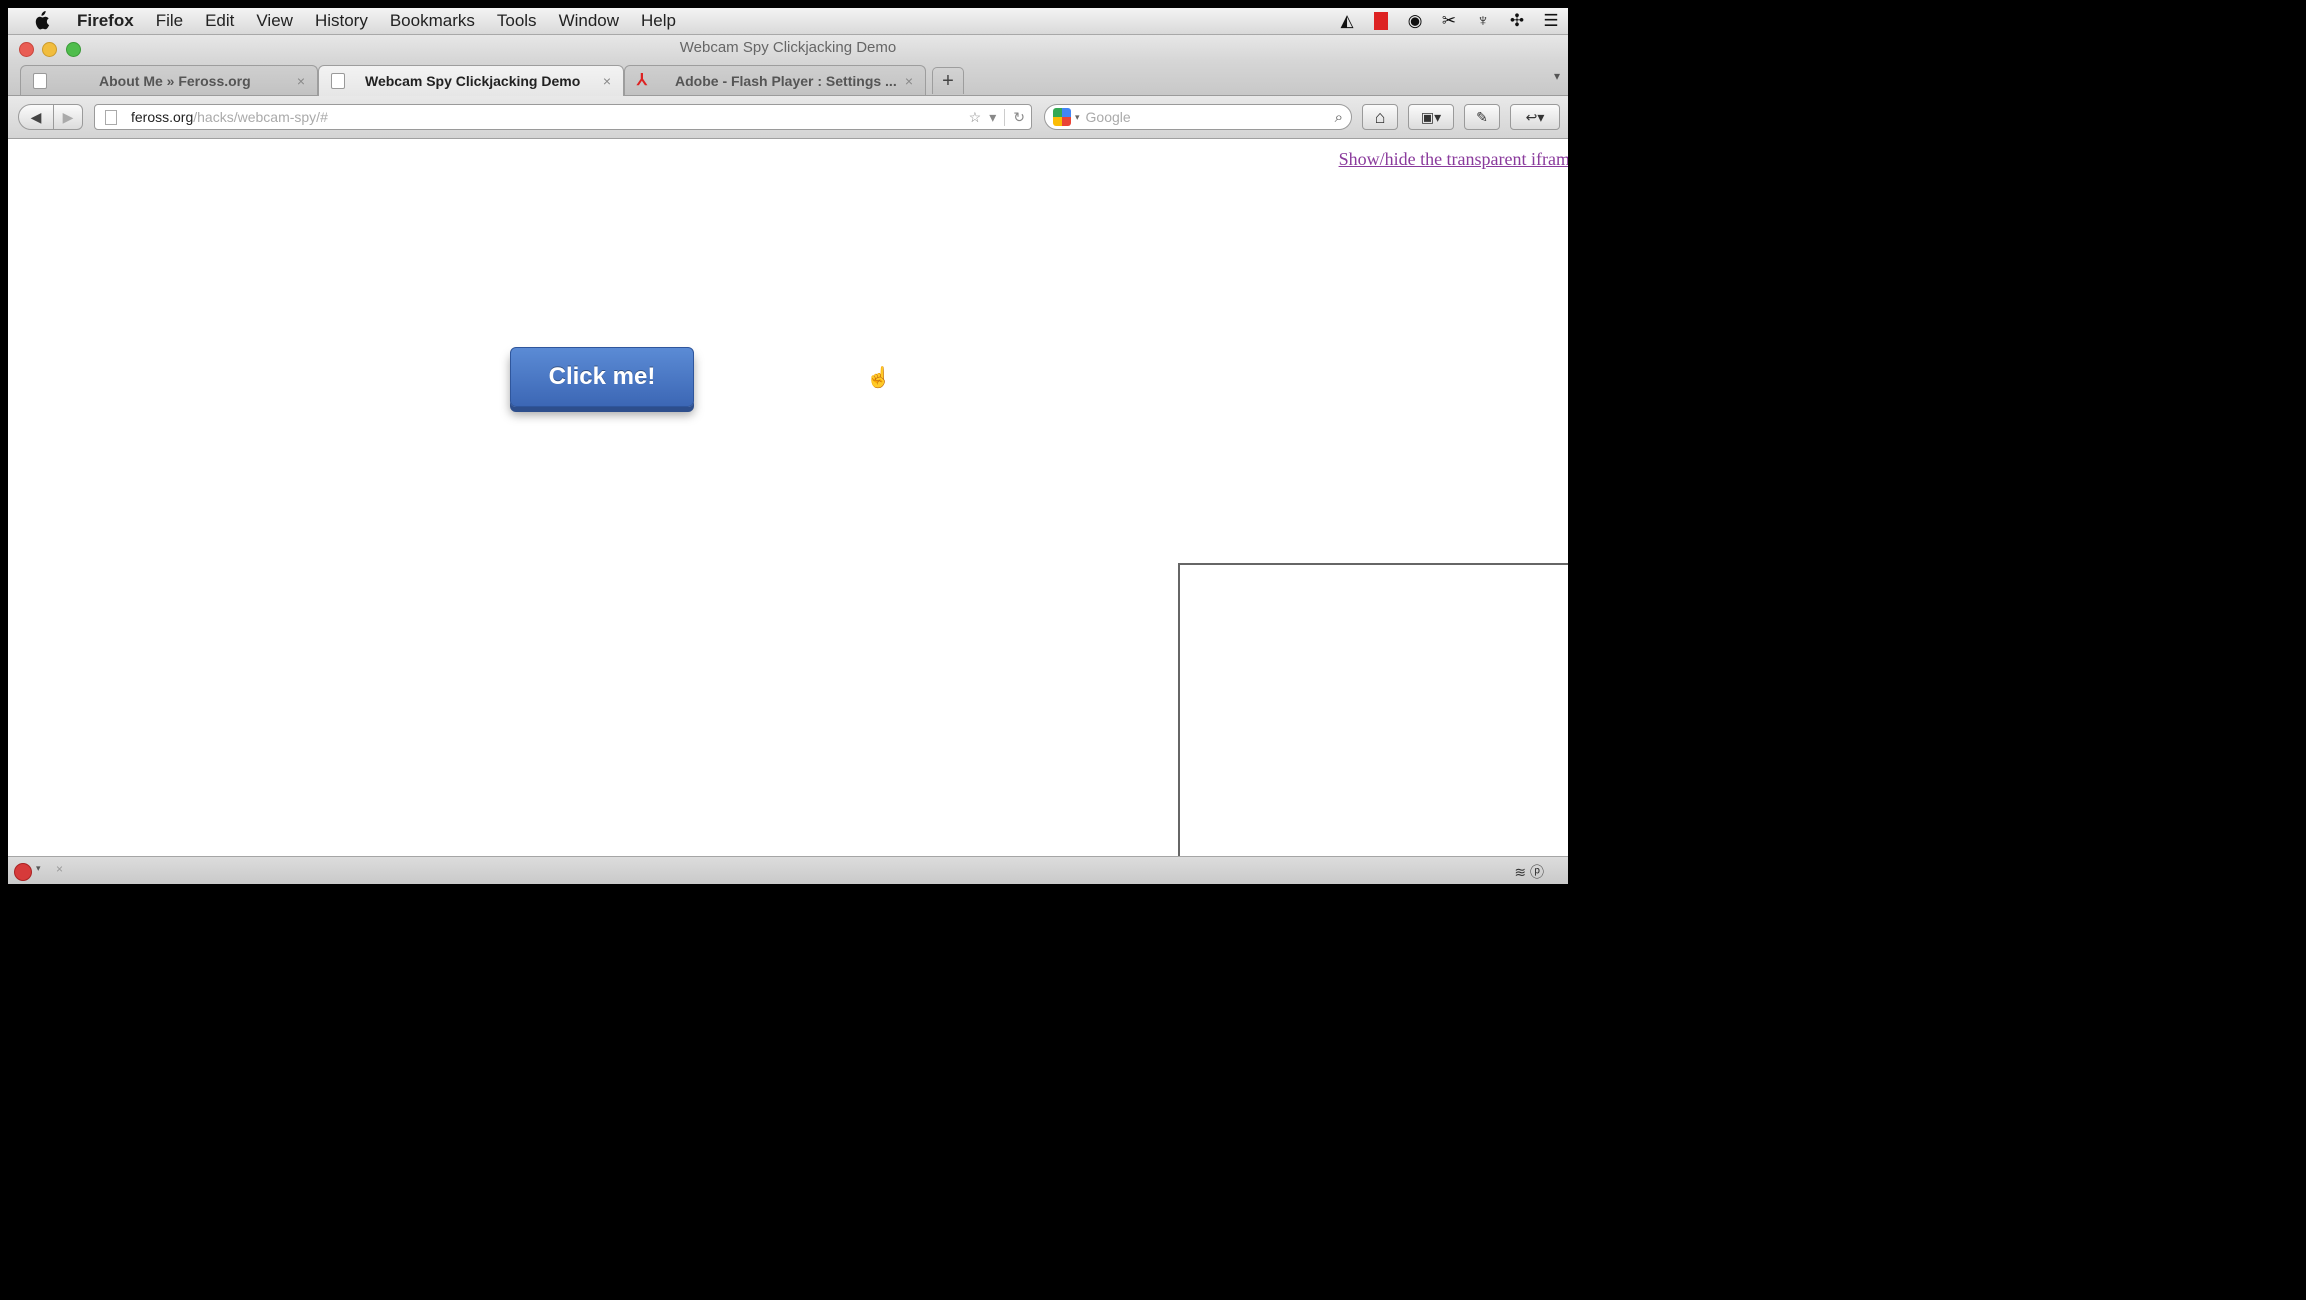  What do you see at coordinates (274, 21) in the screenshot?
I see `menu-view: View` at bounding box center [274, 21].